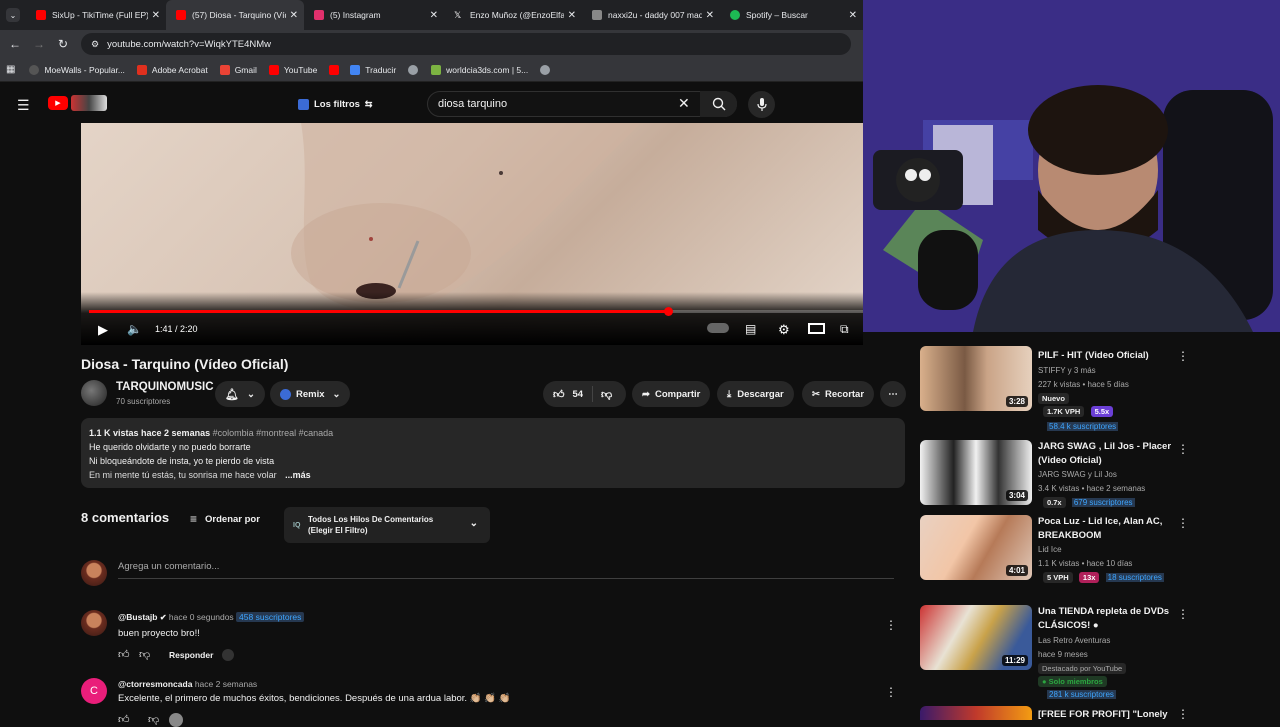  Describe the element at coordinates (310, 394) in the screenshot. I see `remix-button: Remix ⌄` at that location.